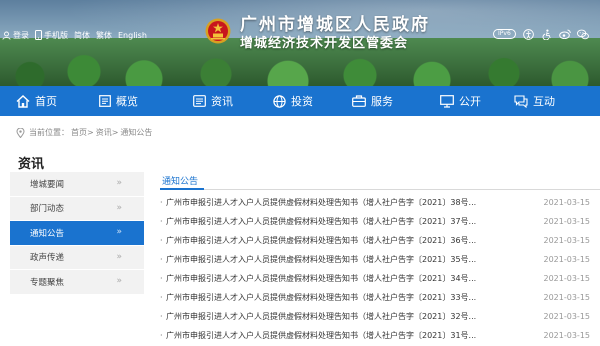  I want to click on nav-item-invest: 投资, so click(296, 101).